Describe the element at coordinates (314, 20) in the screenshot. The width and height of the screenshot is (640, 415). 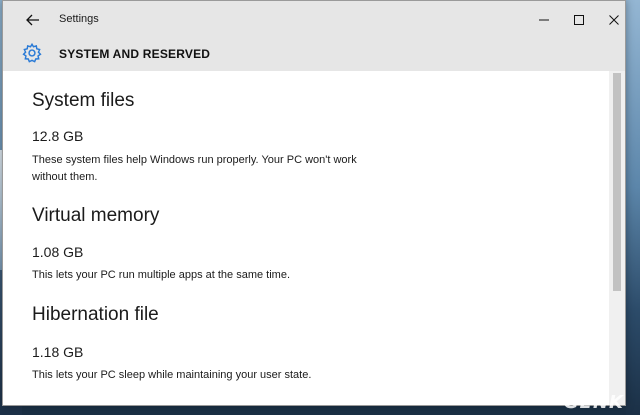
I see `title-bar: Settings` at that location.